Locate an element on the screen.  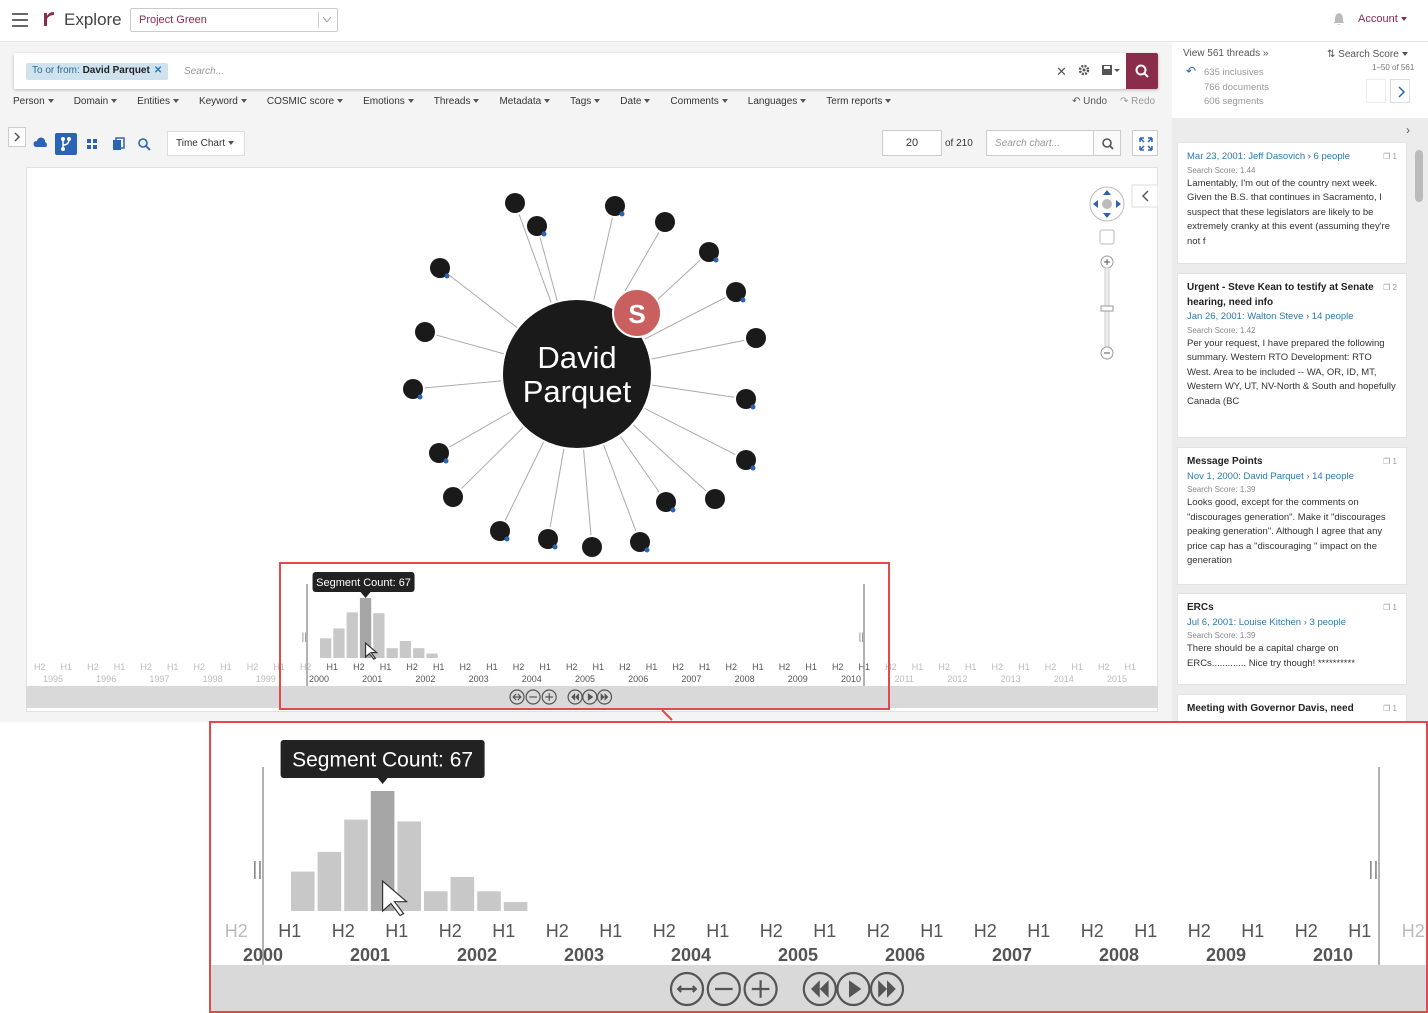
chip-prefix: To or from: is located at coordinates (56, 70).